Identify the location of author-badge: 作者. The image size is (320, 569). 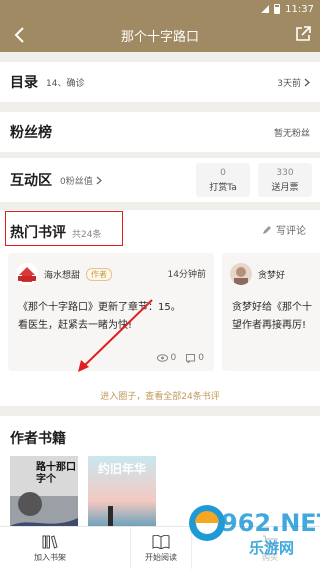
(99, 274).